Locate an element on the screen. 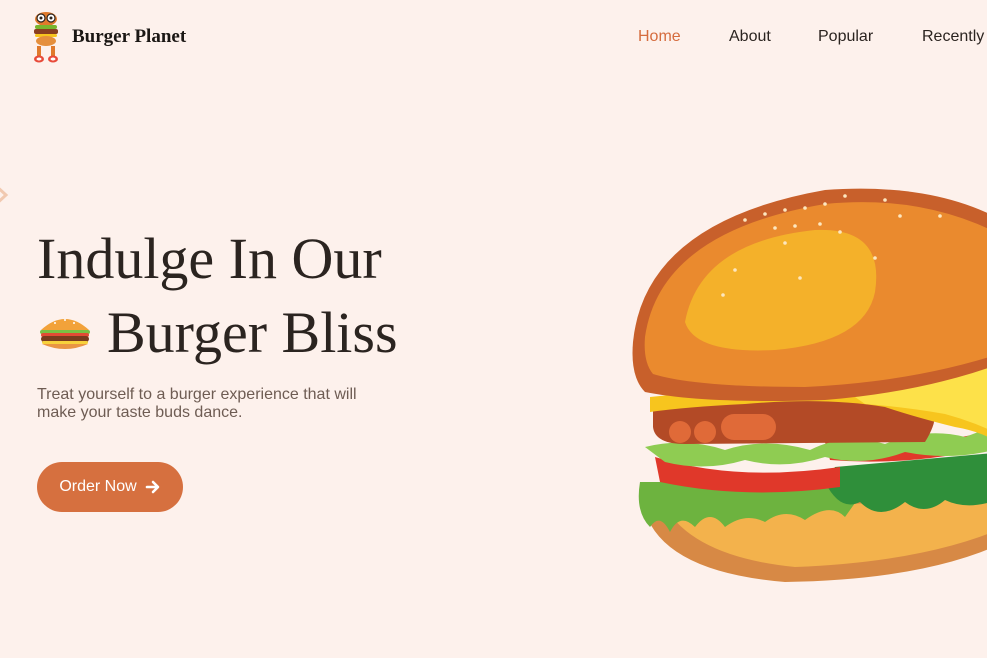 The image size is (987, 658). decorative-shape is located at coordinates (4, 195).